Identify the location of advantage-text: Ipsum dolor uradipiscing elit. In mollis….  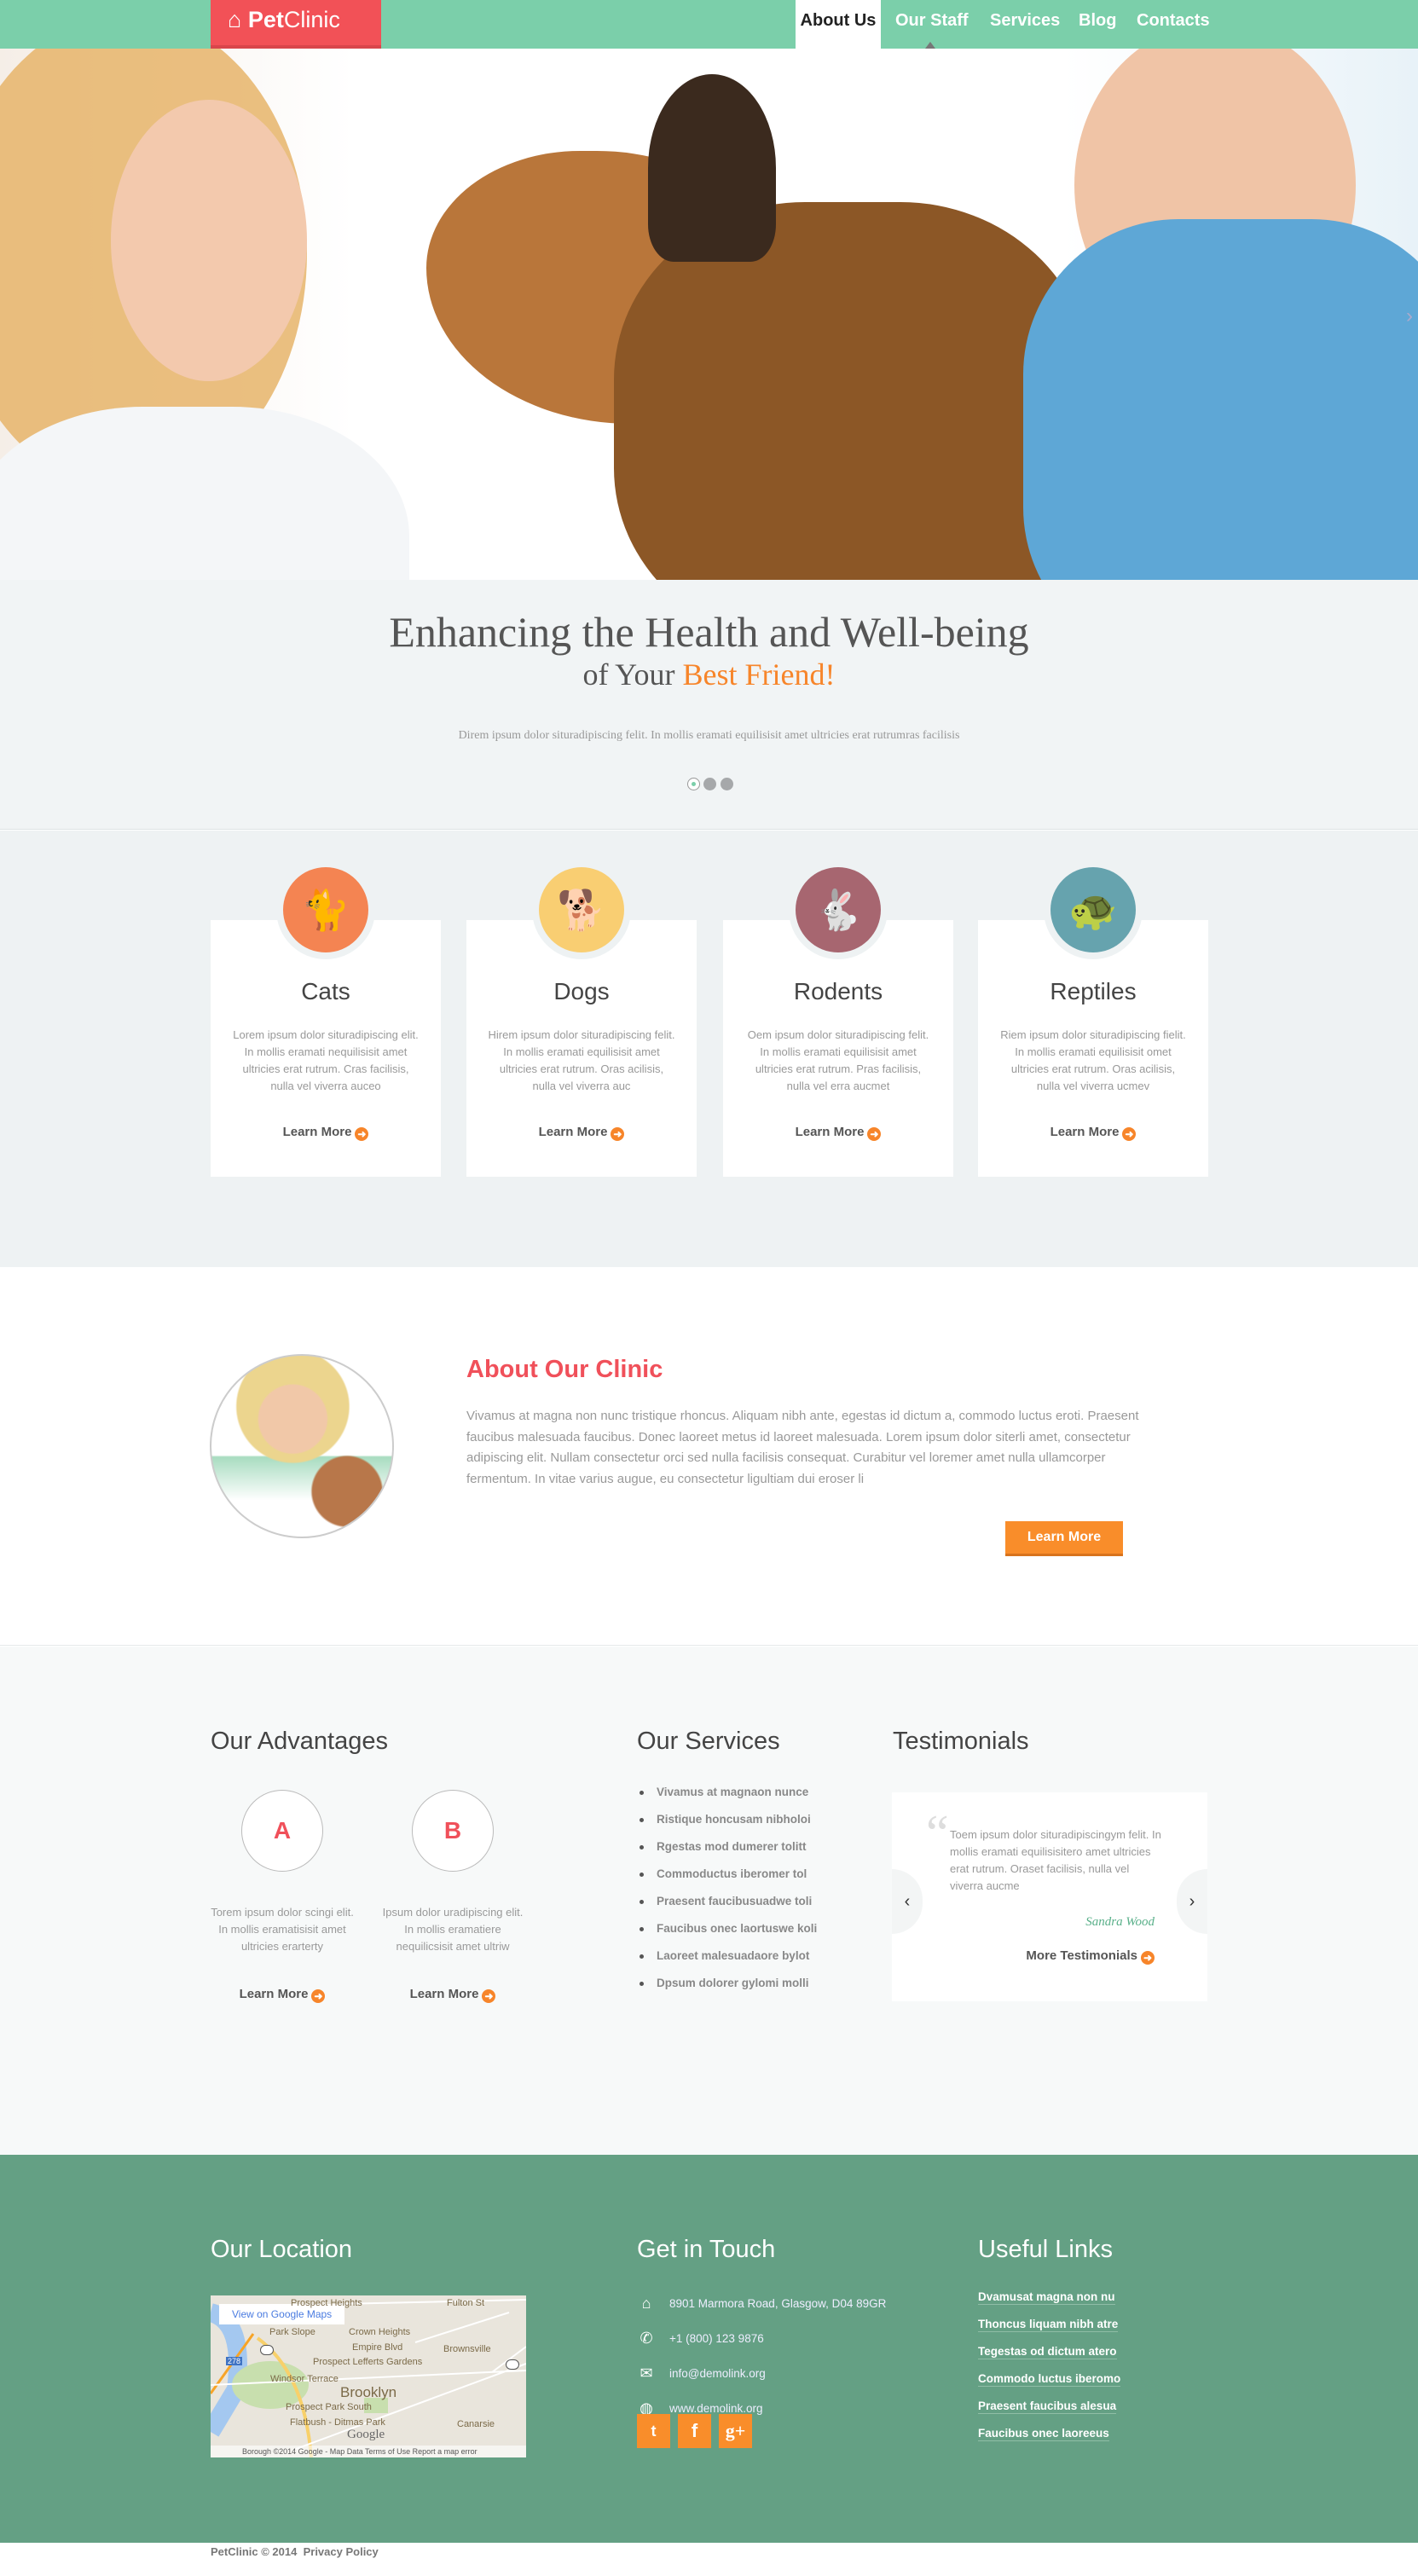
(453, 1929).